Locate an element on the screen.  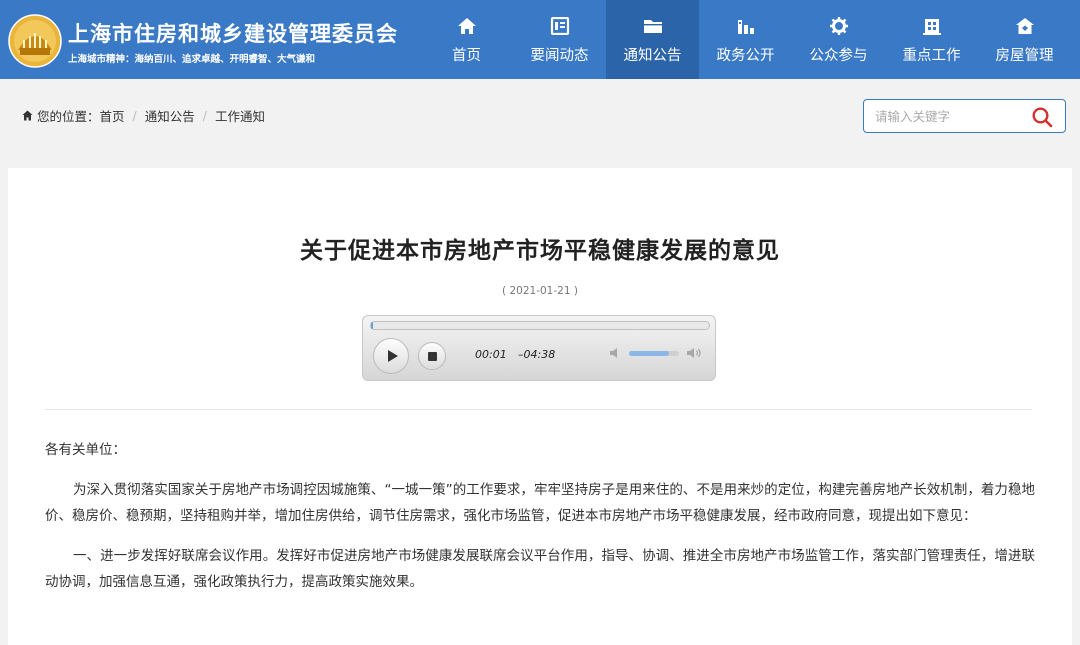
volume-slider-fill is located at coordinates (649, 353).